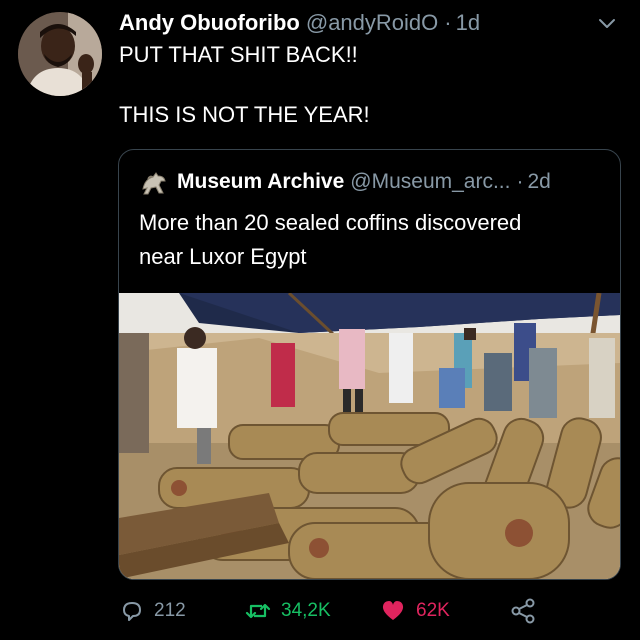 This screenshot has height=640, width=640. Describe the element at coordinates (223, 256) in the screenshot. I see `quoted-text-line: near Luxor Egypt` at that location.